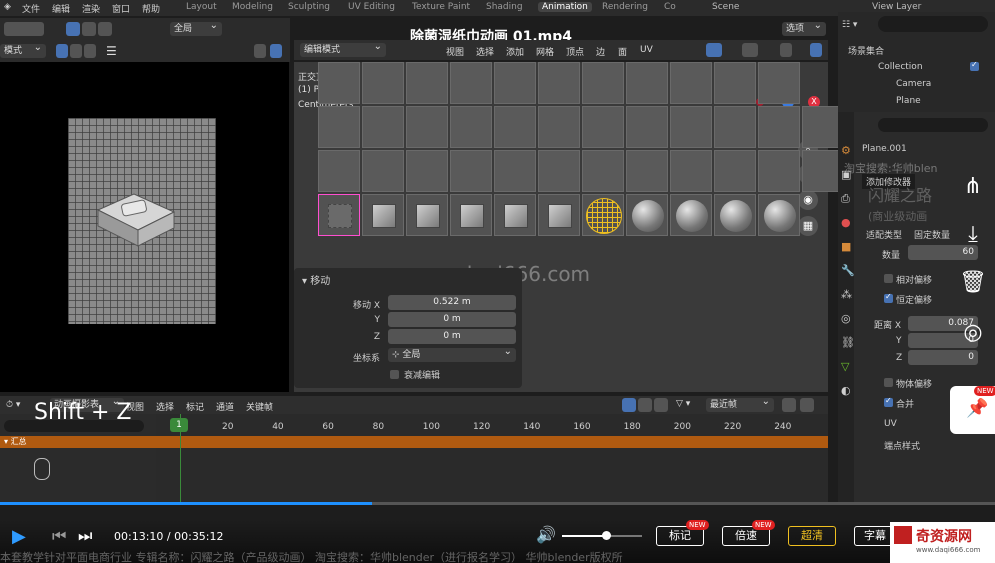 The image size is (995, 563). What do you see at coordinates (786, 50) in the screenshot?
I see `xray-icon` at bounding box center [786, 50].